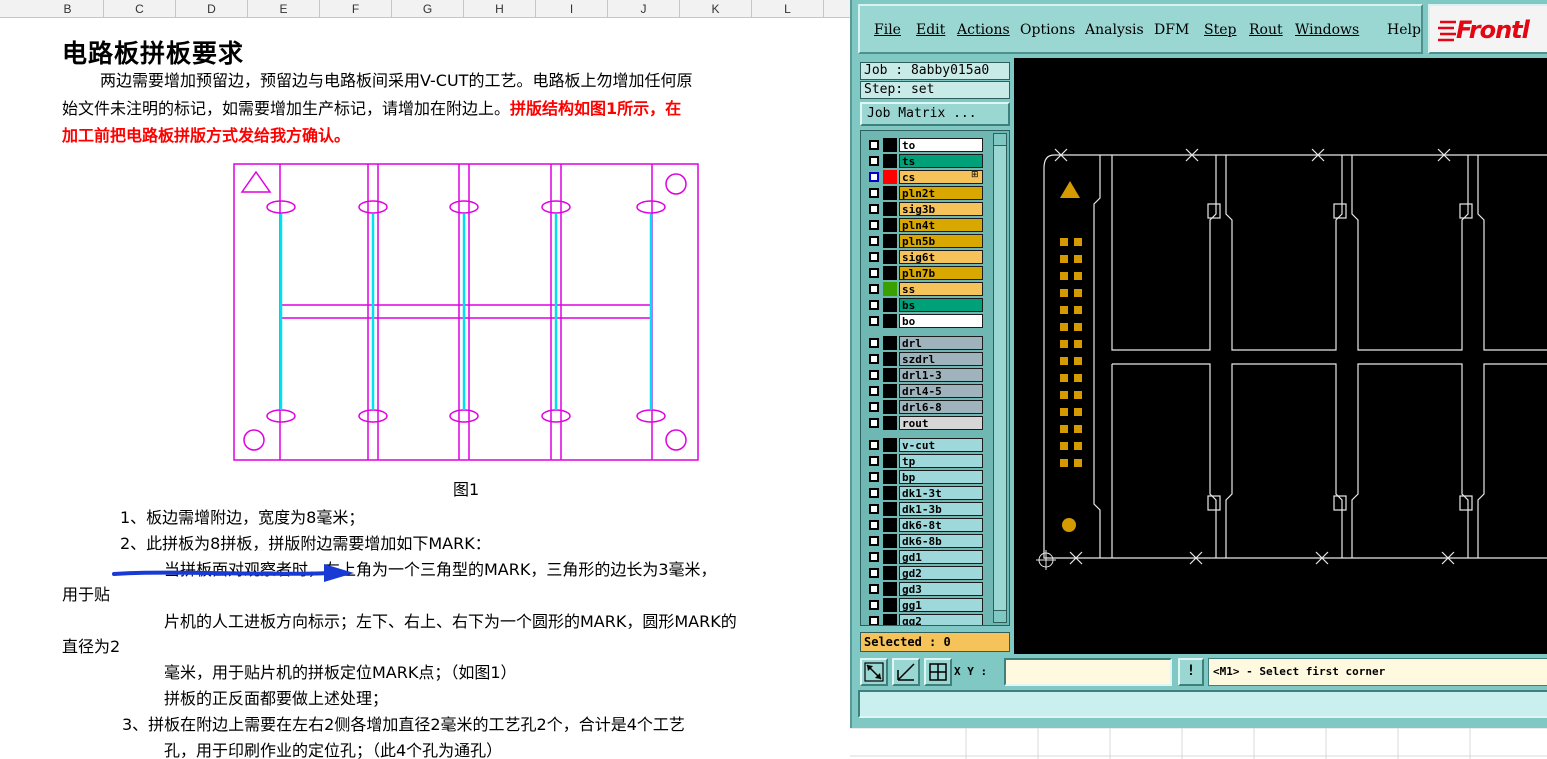 The height and width of the screenshot is (759, 1547). I want to click on layer-row-bs: bs, so click(927, 305).